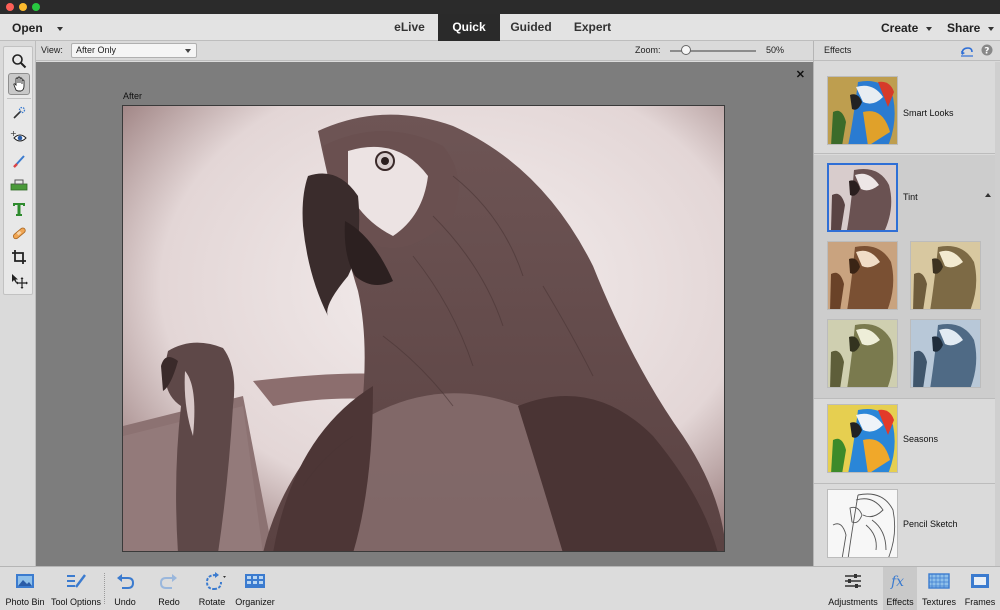 Image resolution: width=1000 pixels, height=610 pixels. What do you see at coordinates (27, 28) in the screenshot?
I see `open-label: Open` at bounding box center [27, 28].